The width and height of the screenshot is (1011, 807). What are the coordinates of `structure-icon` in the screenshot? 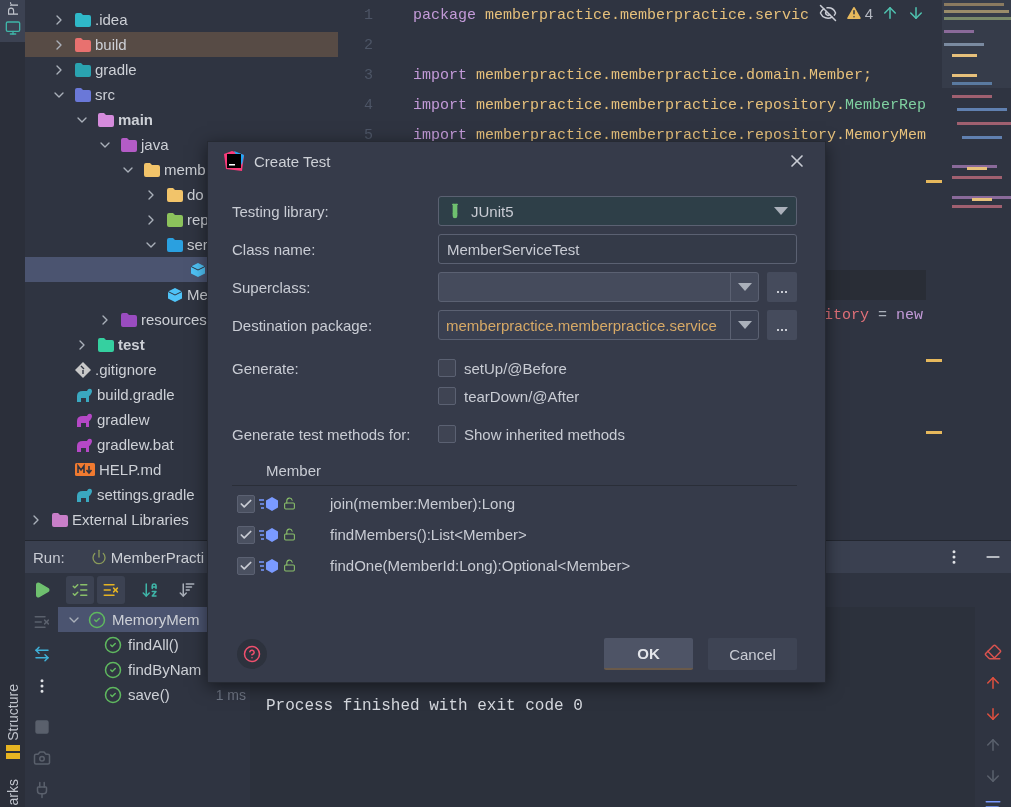 It's located at (12, 751).